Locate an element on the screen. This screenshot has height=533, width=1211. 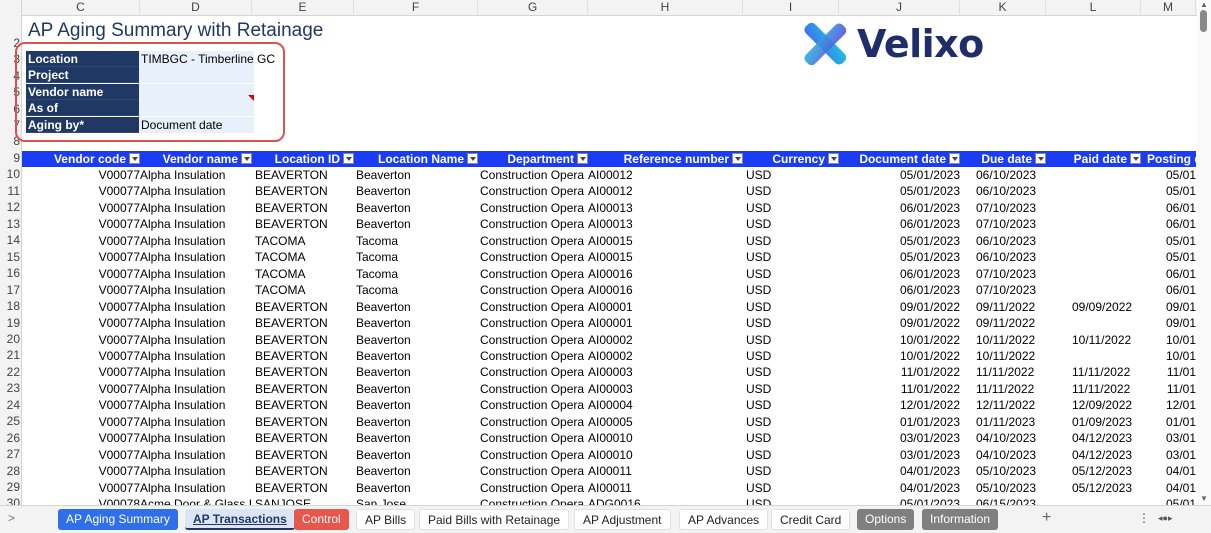
cell-document-date: 11/01/2022 is located at coordinates (899, 372).